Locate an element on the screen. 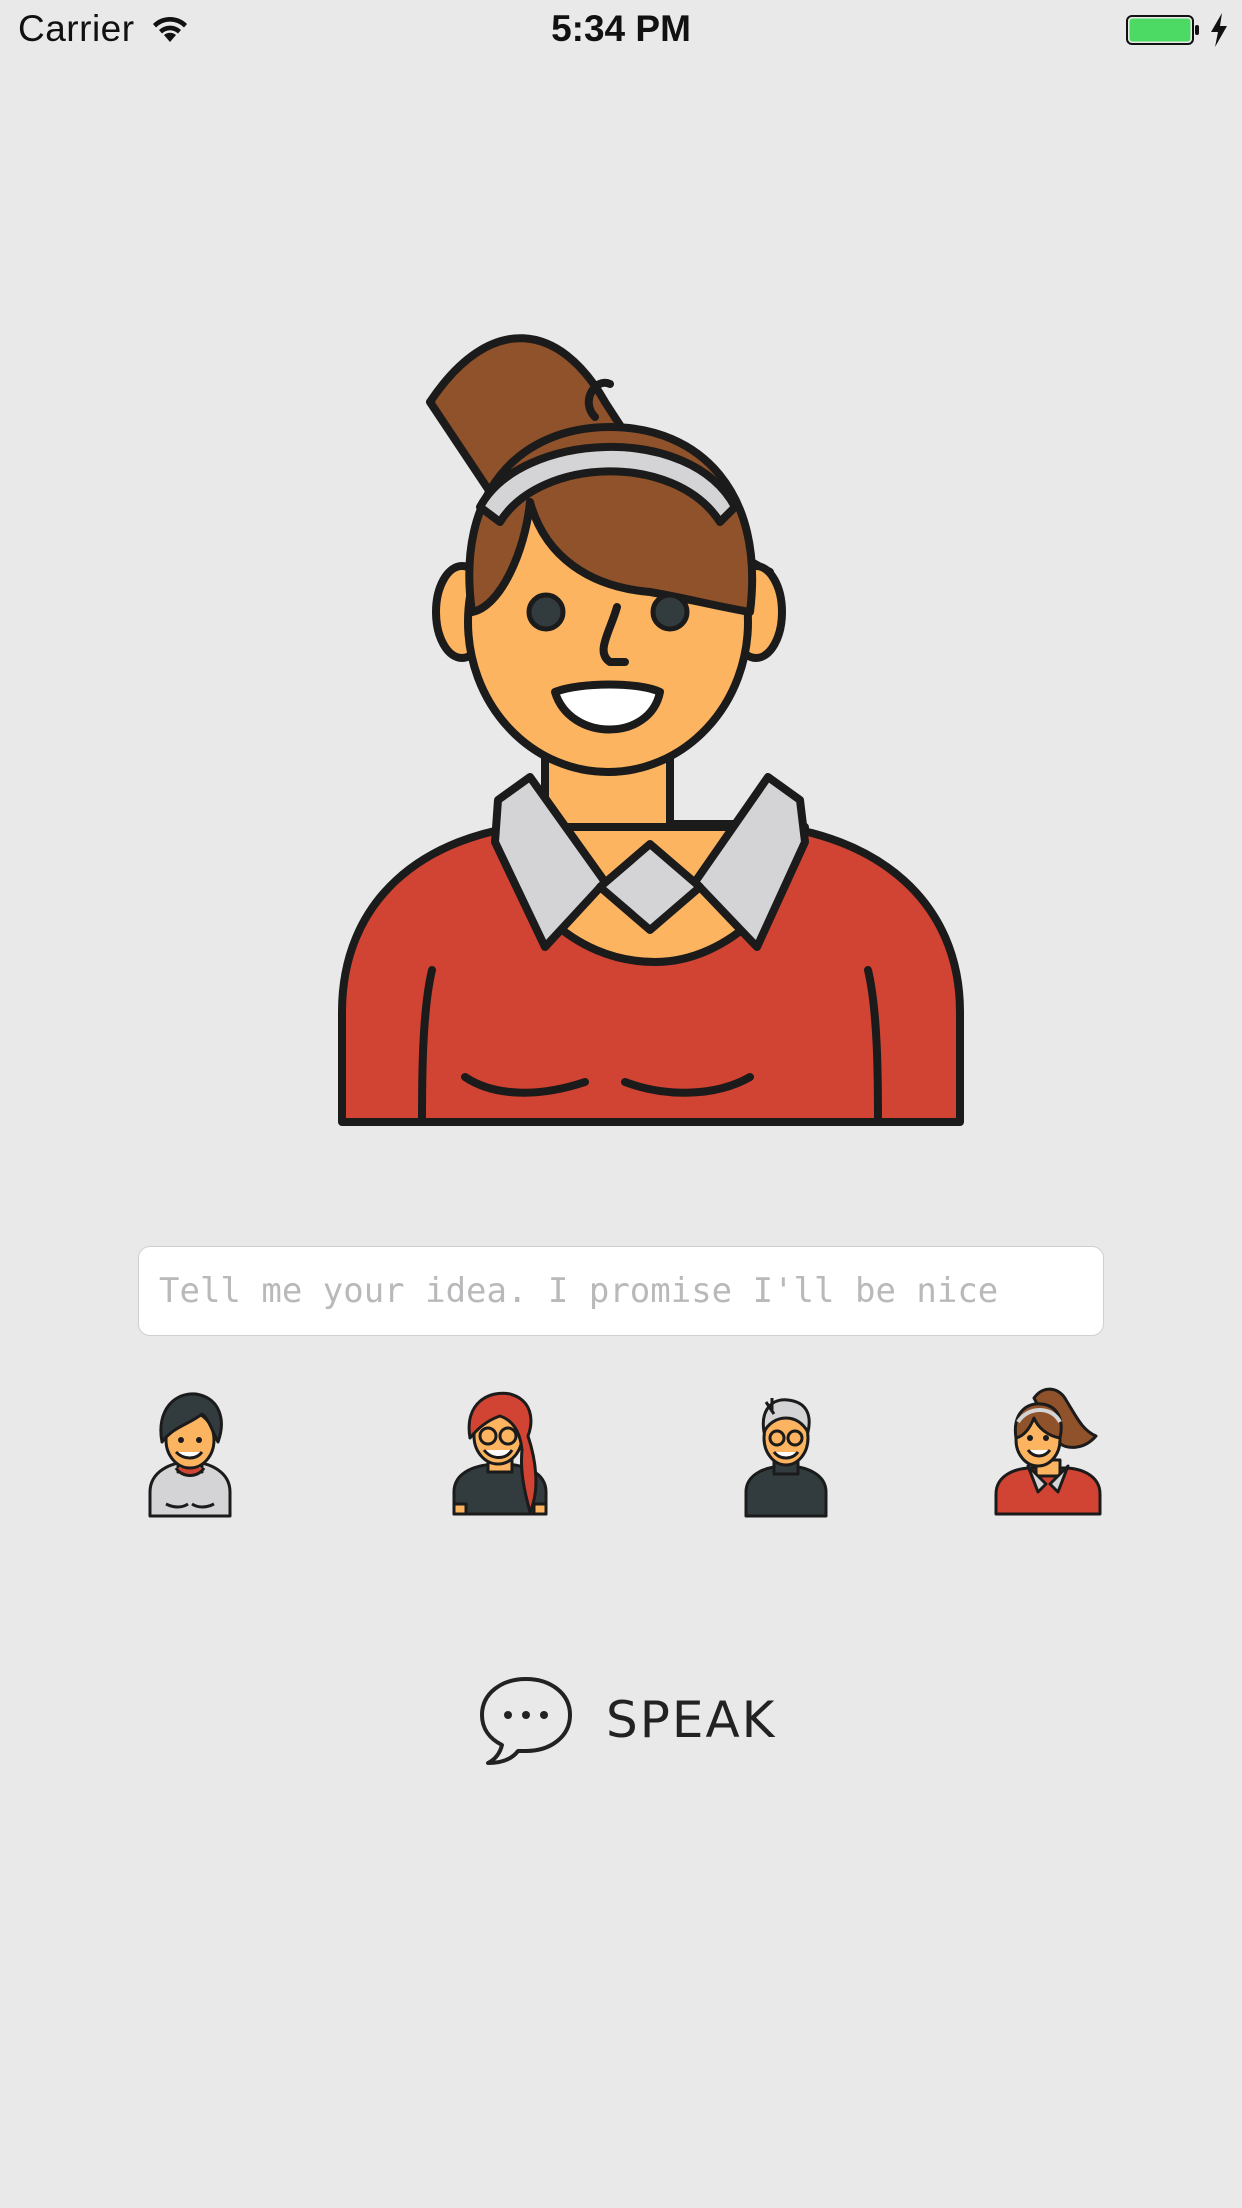 The image size is (1242, 2208). charging-bolt-icon is located at coordinates (1219, 30).